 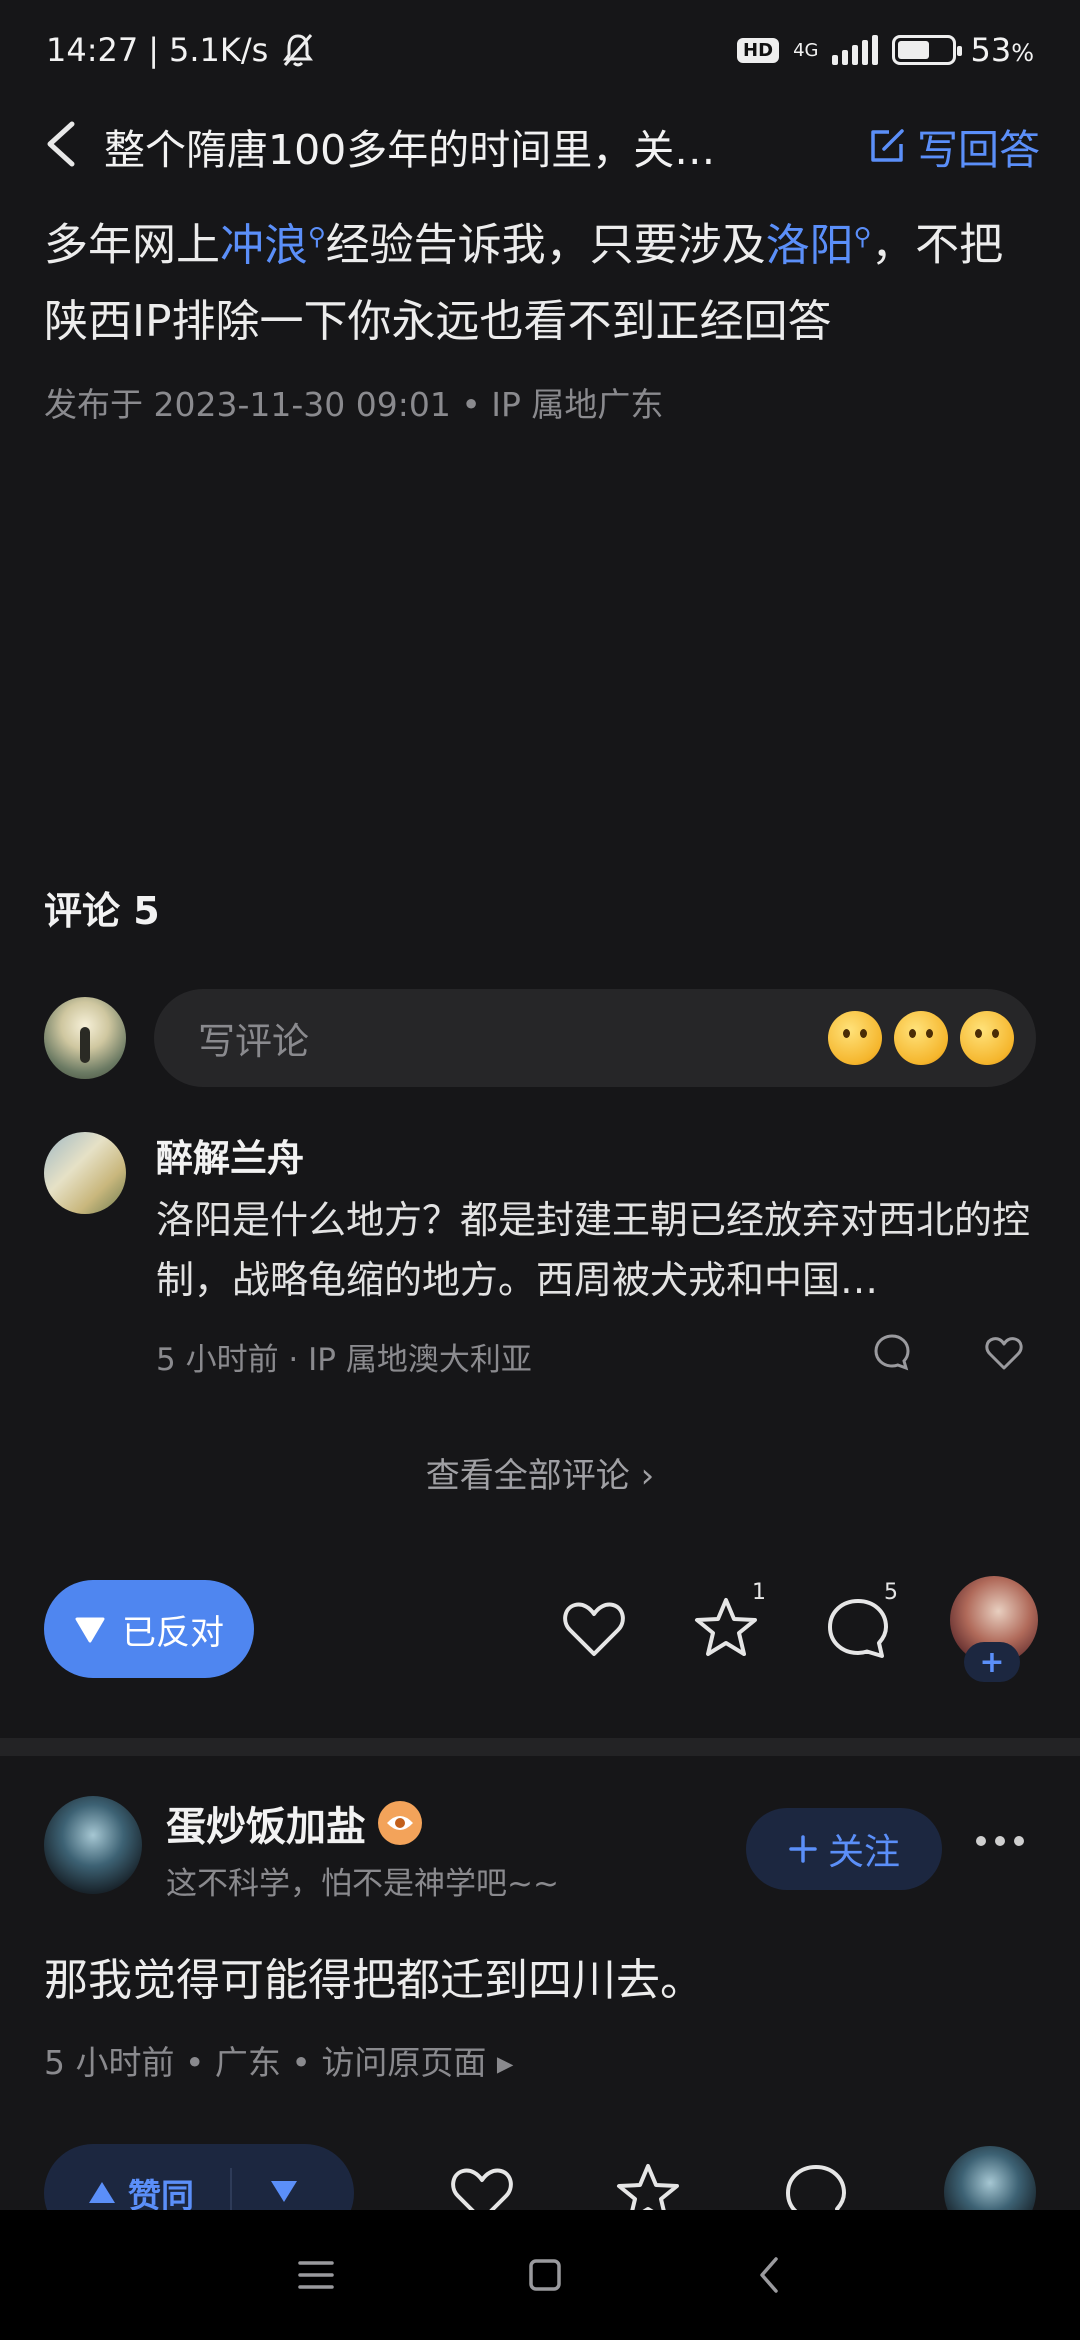 I want to click on comment-bubble-icon, so click(x=858, y=1628).